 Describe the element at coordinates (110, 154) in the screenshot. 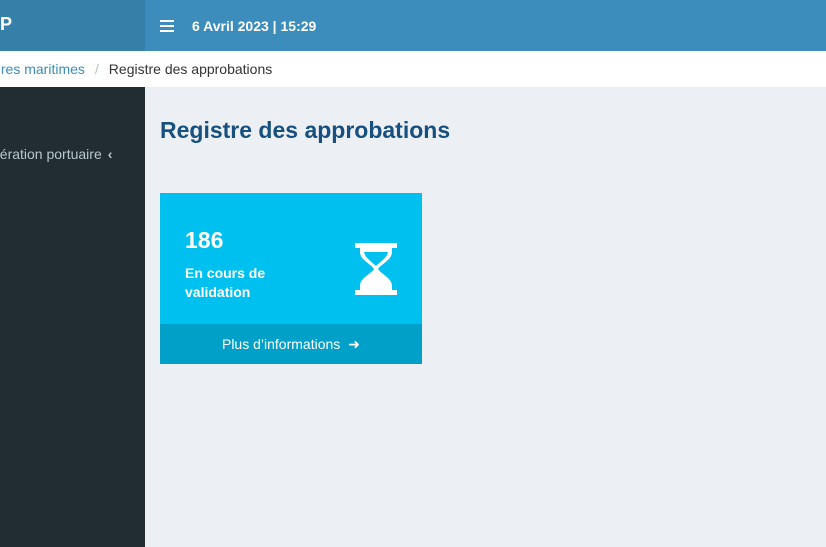

I see `chevron-left-icon: ‹` at that location.